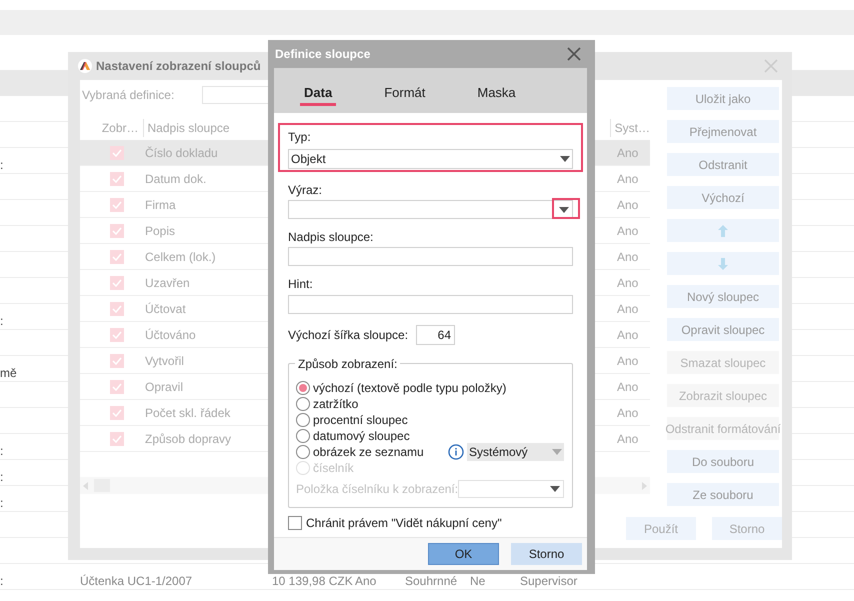 This screenshot has height=601, width=854. Describe the element at coordinates (188, 439) in the screenshot. I see `table-cell-text: Způsob dopravy` at that location.